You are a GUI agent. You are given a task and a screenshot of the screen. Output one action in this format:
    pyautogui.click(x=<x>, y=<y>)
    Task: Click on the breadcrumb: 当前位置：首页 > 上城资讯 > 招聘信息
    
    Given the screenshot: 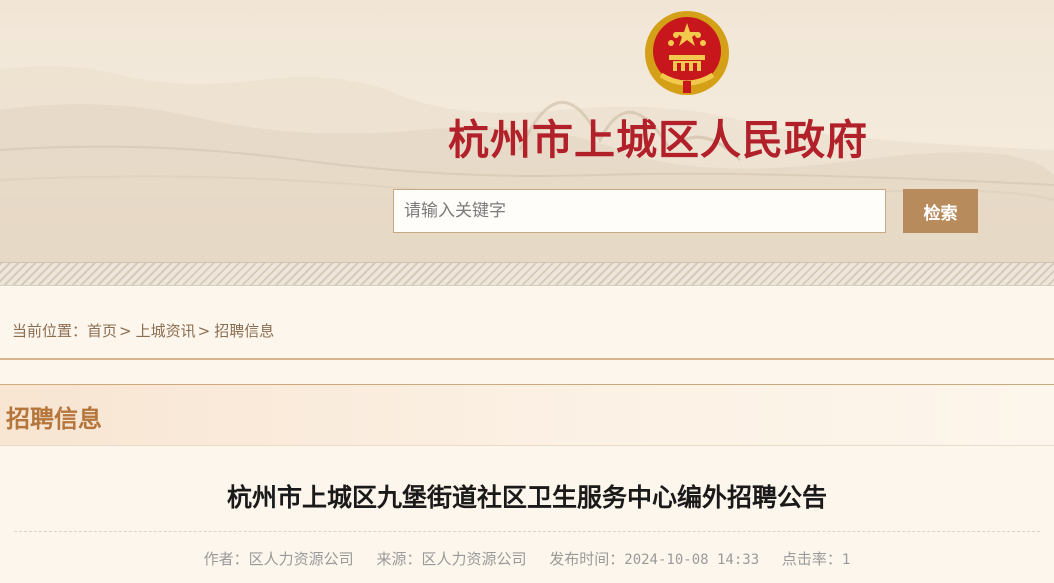 What is the action you would take?
    pyautogui.click(x=143, y=332)
    